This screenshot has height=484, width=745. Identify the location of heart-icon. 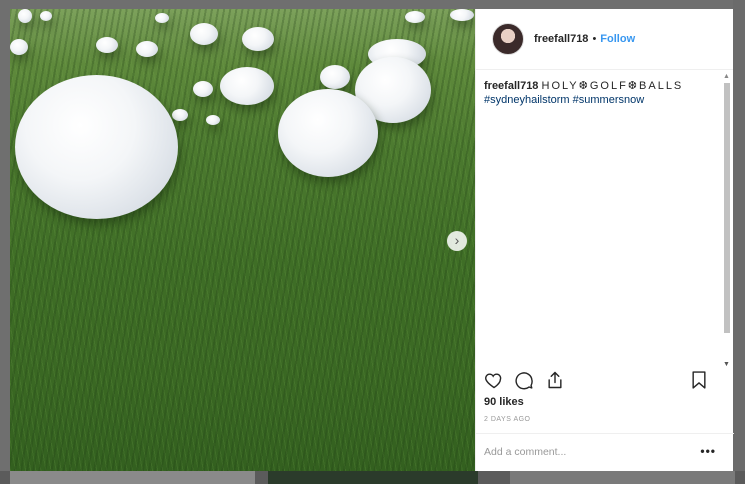
(494, 380).